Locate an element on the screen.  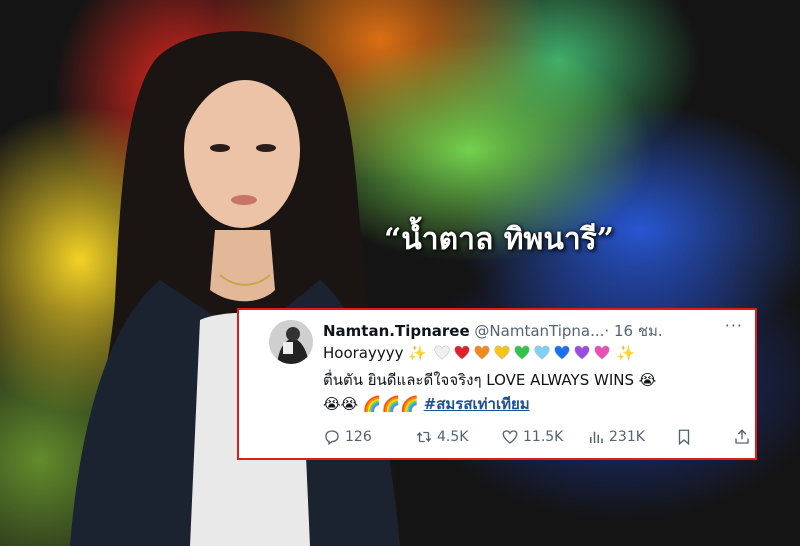
like-count: 11.5K is located at coordinates (543, 437).